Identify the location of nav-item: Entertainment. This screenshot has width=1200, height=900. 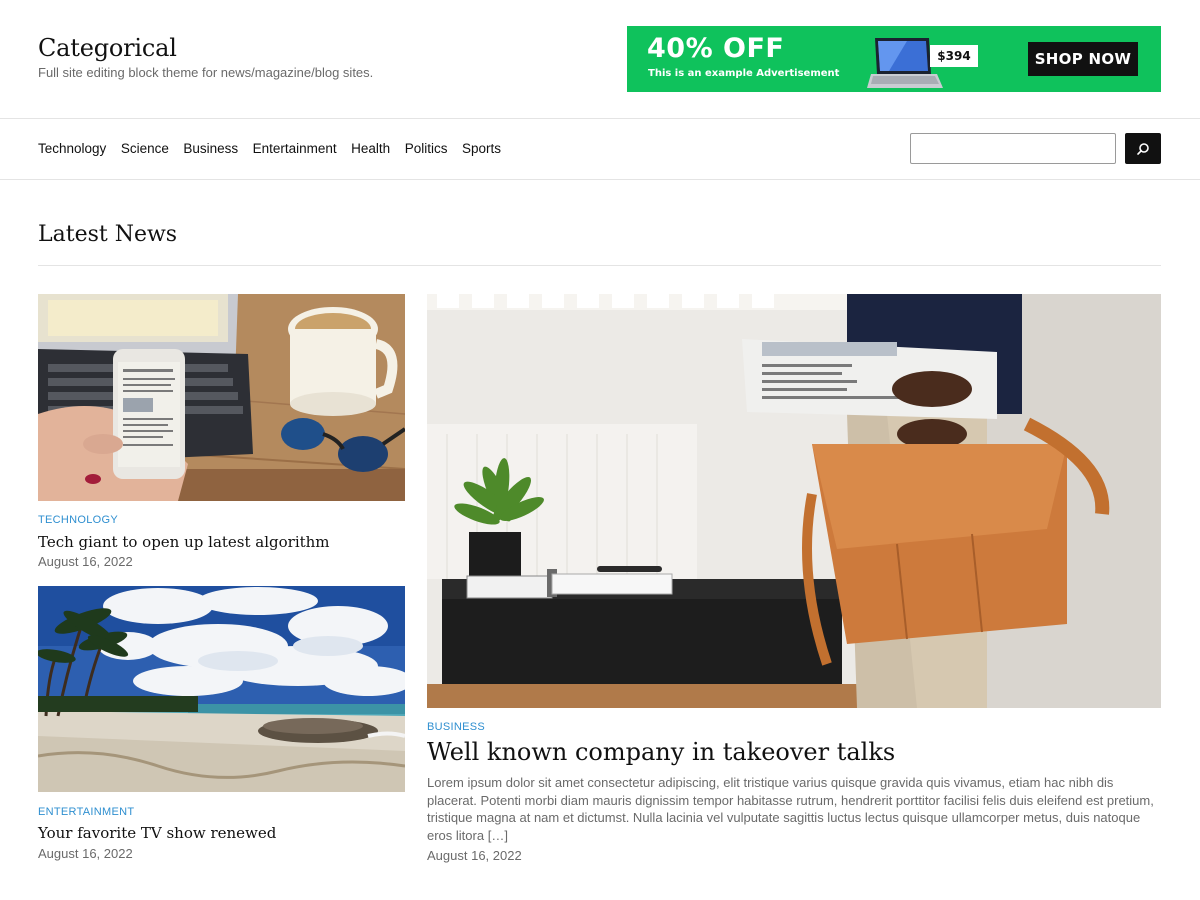
(302, 149).